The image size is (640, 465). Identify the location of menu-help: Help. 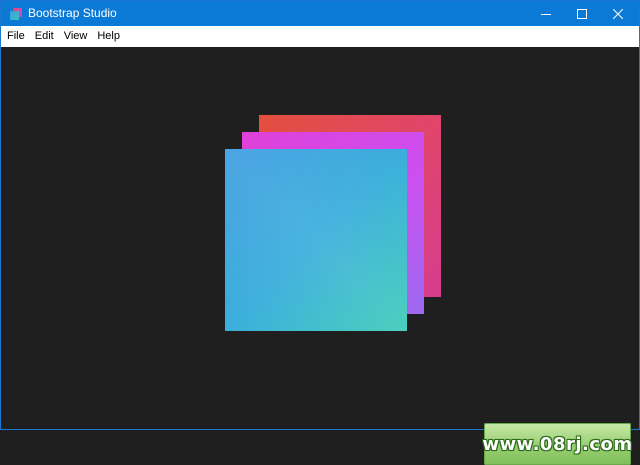
(108, 36).